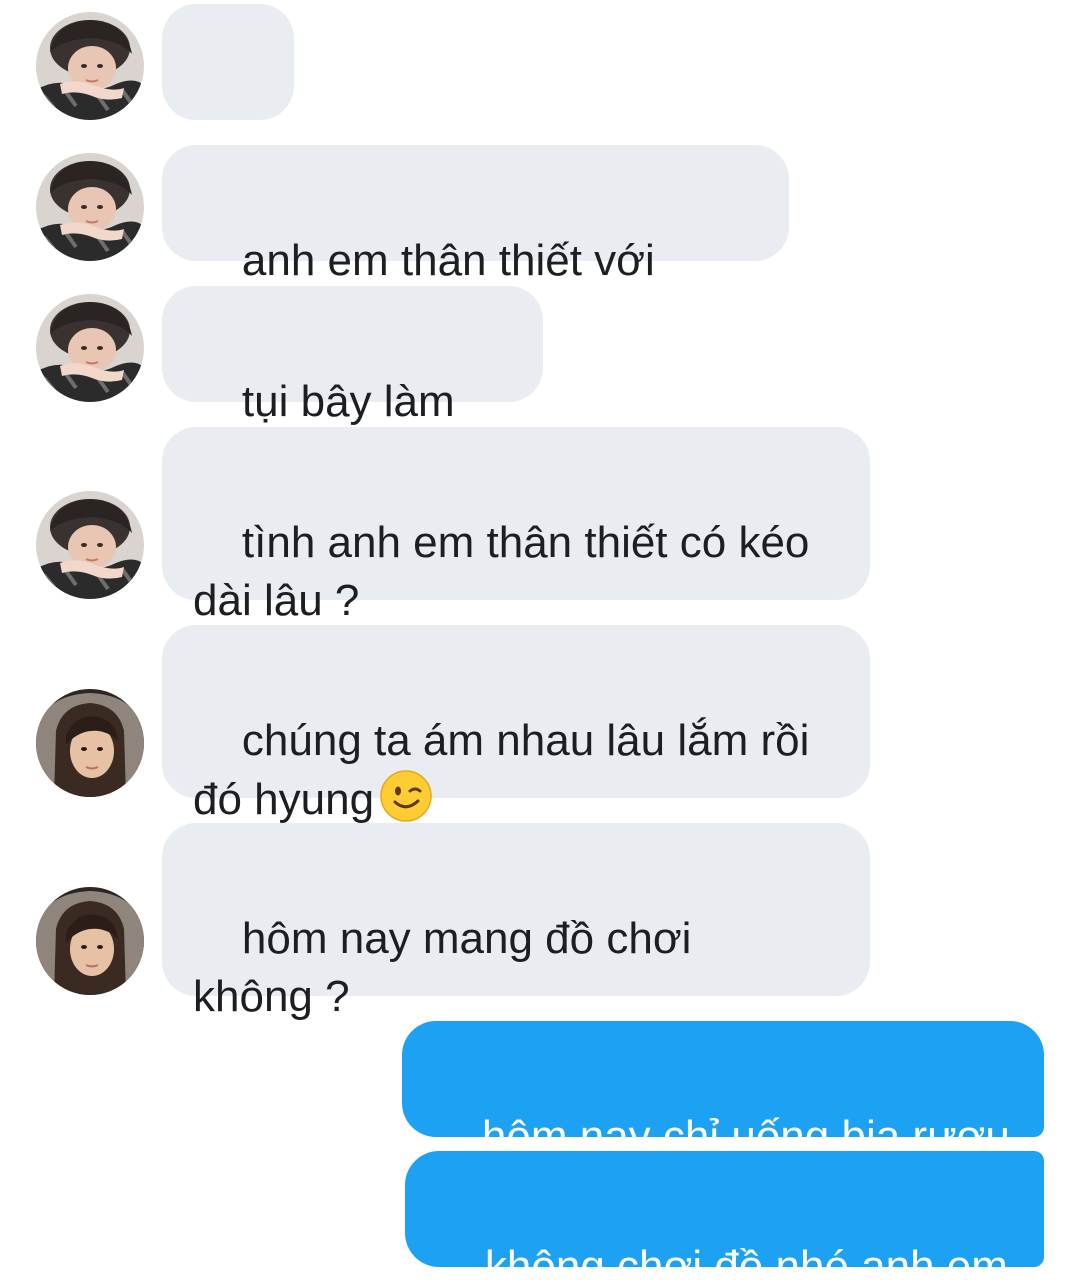 This screenshot has height=1280, width=1080. What do you see at coordinates (501, 571) in the screenshot?
I see `message-text: tình anh em thân thiết có kéo dài lâu ?` at bounding box center [501, 571].